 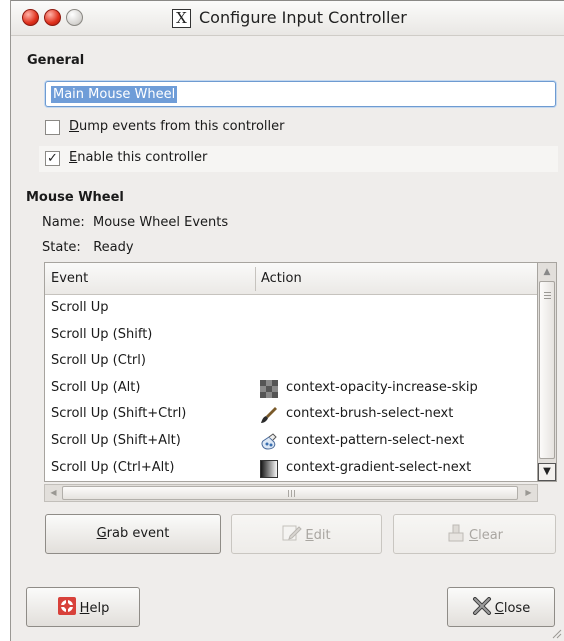 I want to click on minimize-window-icon, so click(x=52, y=17).